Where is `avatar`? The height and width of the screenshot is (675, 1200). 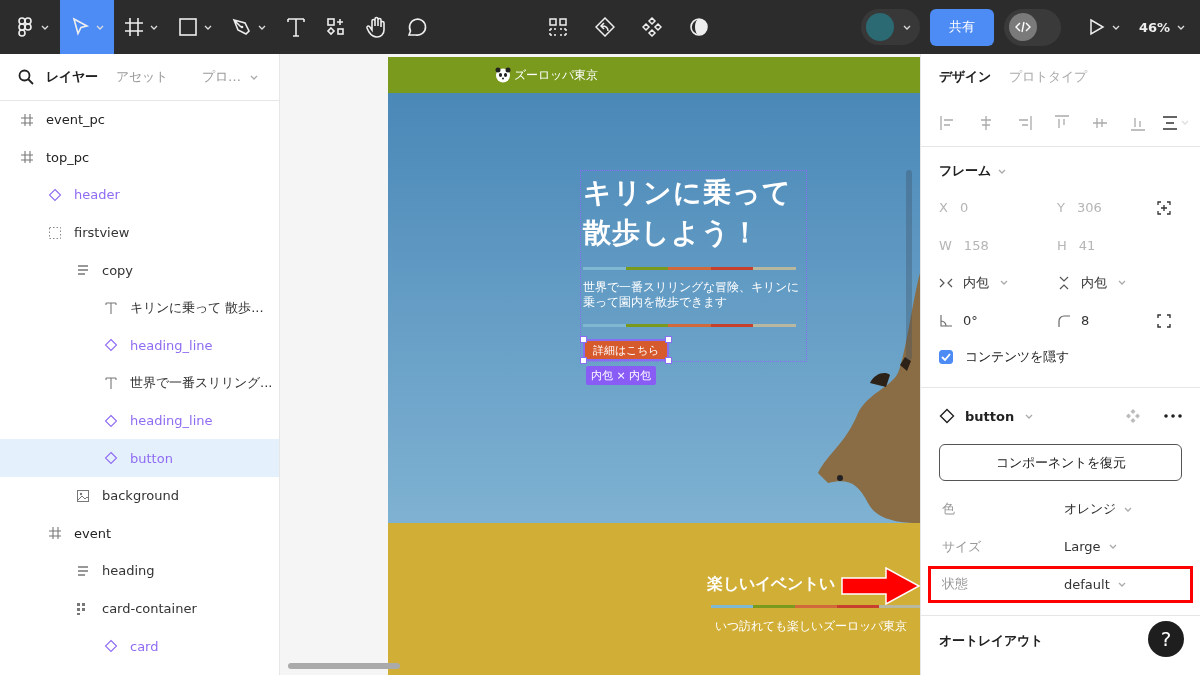
avatar is located at coordinates (879, 27).